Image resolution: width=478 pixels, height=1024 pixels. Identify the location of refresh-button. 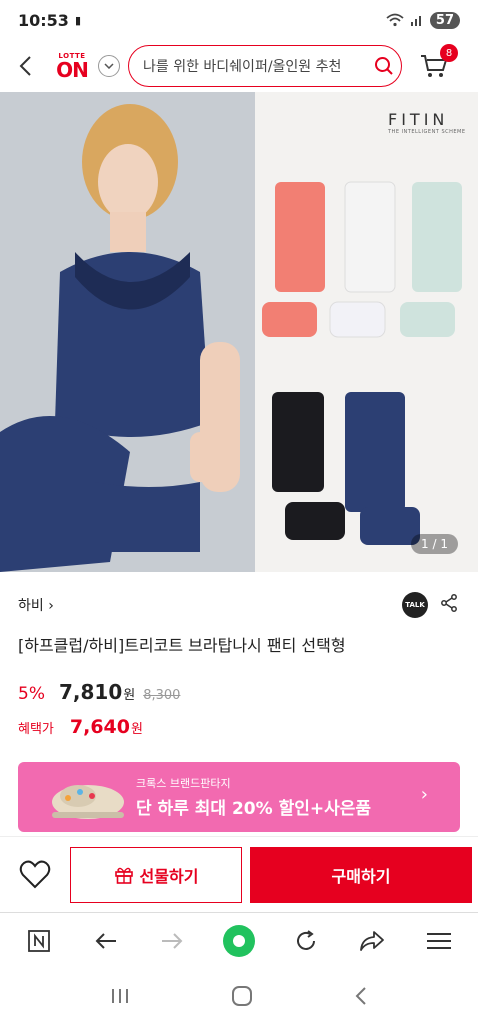
(306, 941).